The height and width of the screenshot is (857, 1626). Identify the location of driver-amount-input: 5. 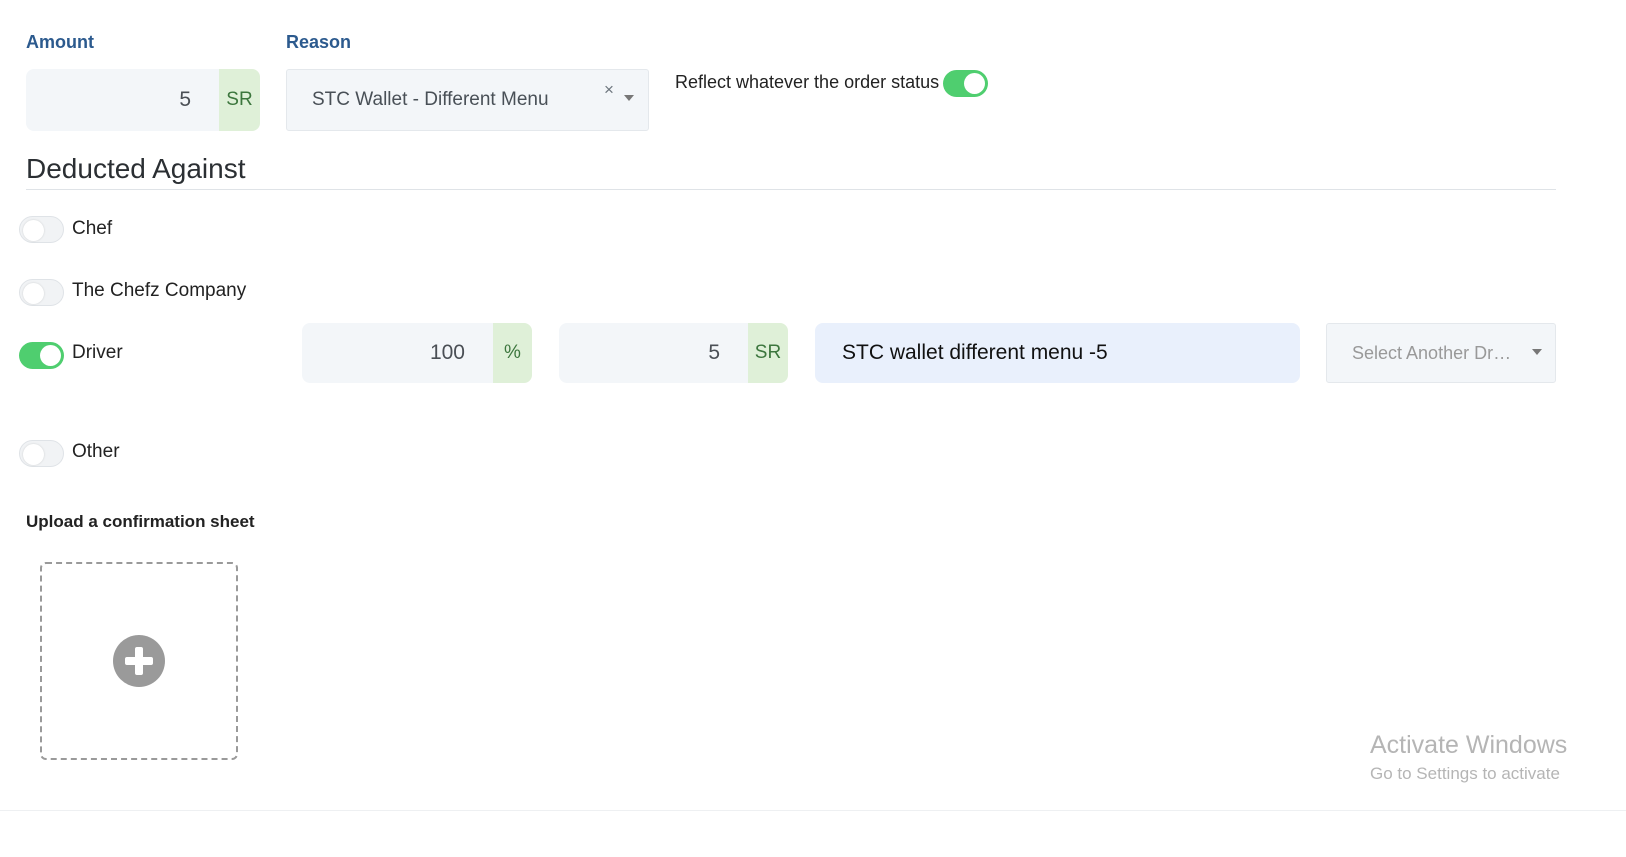
(653, 353).